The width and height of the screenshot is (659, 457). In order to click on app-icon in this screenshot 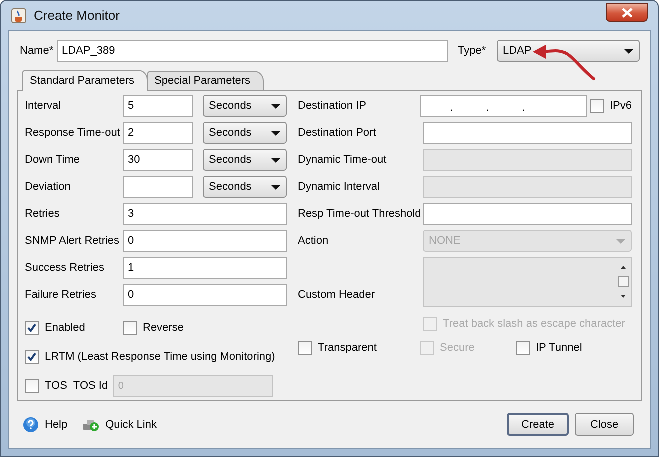, I will do `click(19, 16)`.